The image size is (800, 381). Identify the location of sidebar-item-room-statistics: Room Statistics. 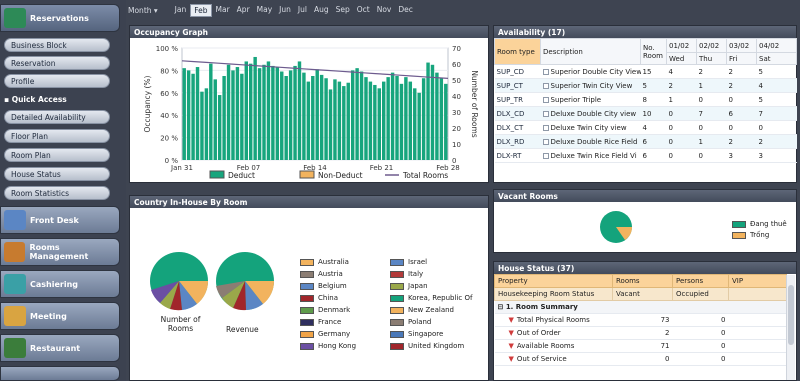
(57, 193).